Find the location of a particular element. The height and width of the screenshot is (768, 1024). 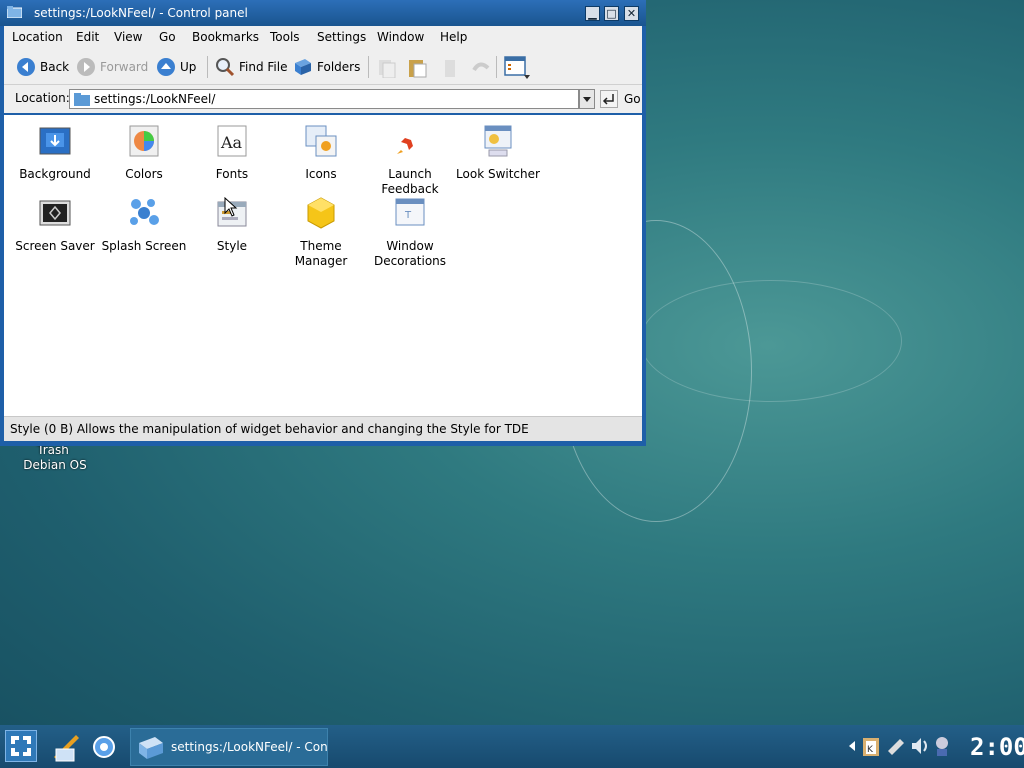

item-fonts: Aa Fonts is located at coordinates (232, 153).